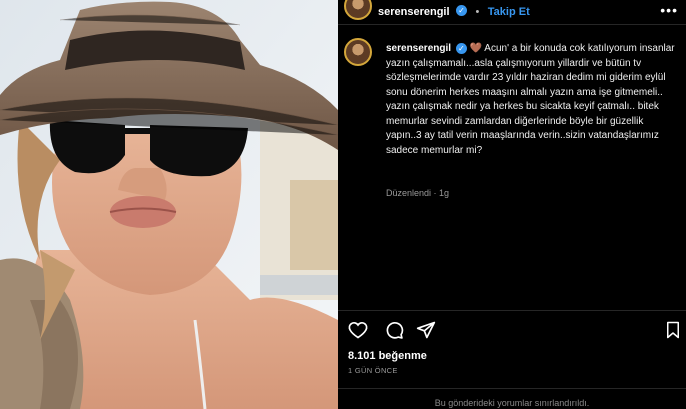  What do you see at coordinates (418, 48) in the screenshot?
I see `caption-username: serenserengil` at bounding box center [418, 48].